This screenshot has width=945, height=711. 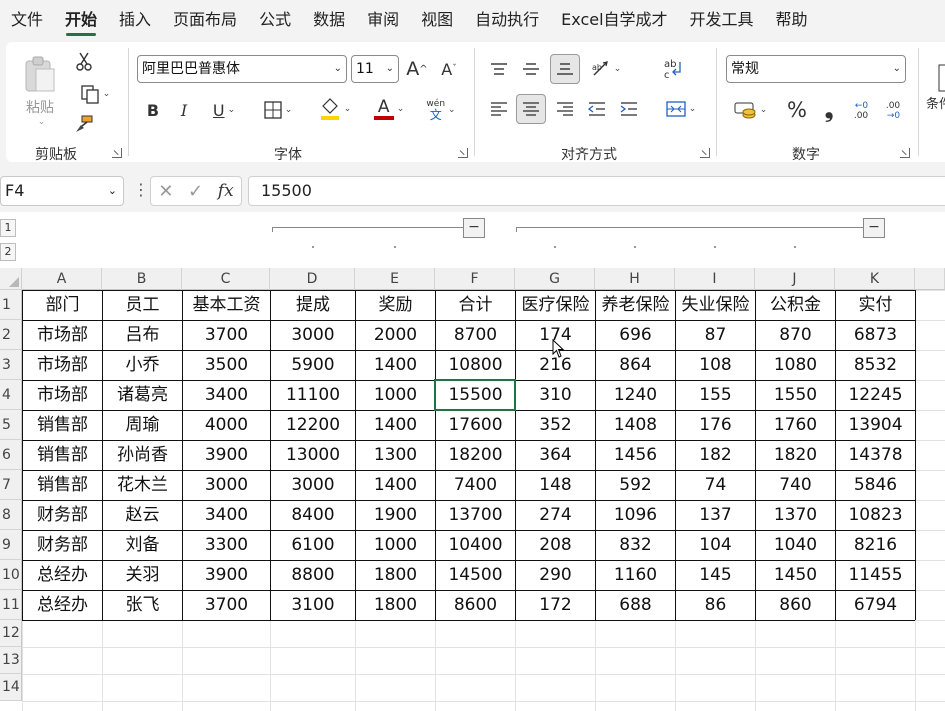 What do you see at coordinates (11, 305) in the screenshot?
I see `row-header: 1` at bounding box center [11, 305].